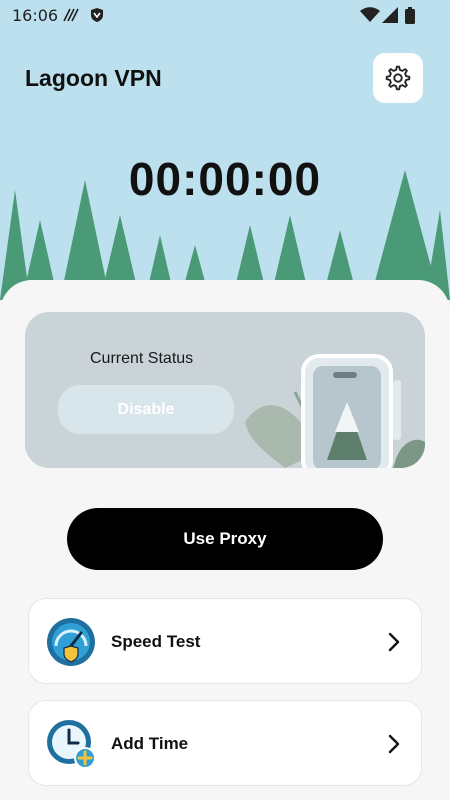  What do you see at coordinates (370, 14) in the screenshot?
I see `wifi-icon` at bounding box center [370, 14].